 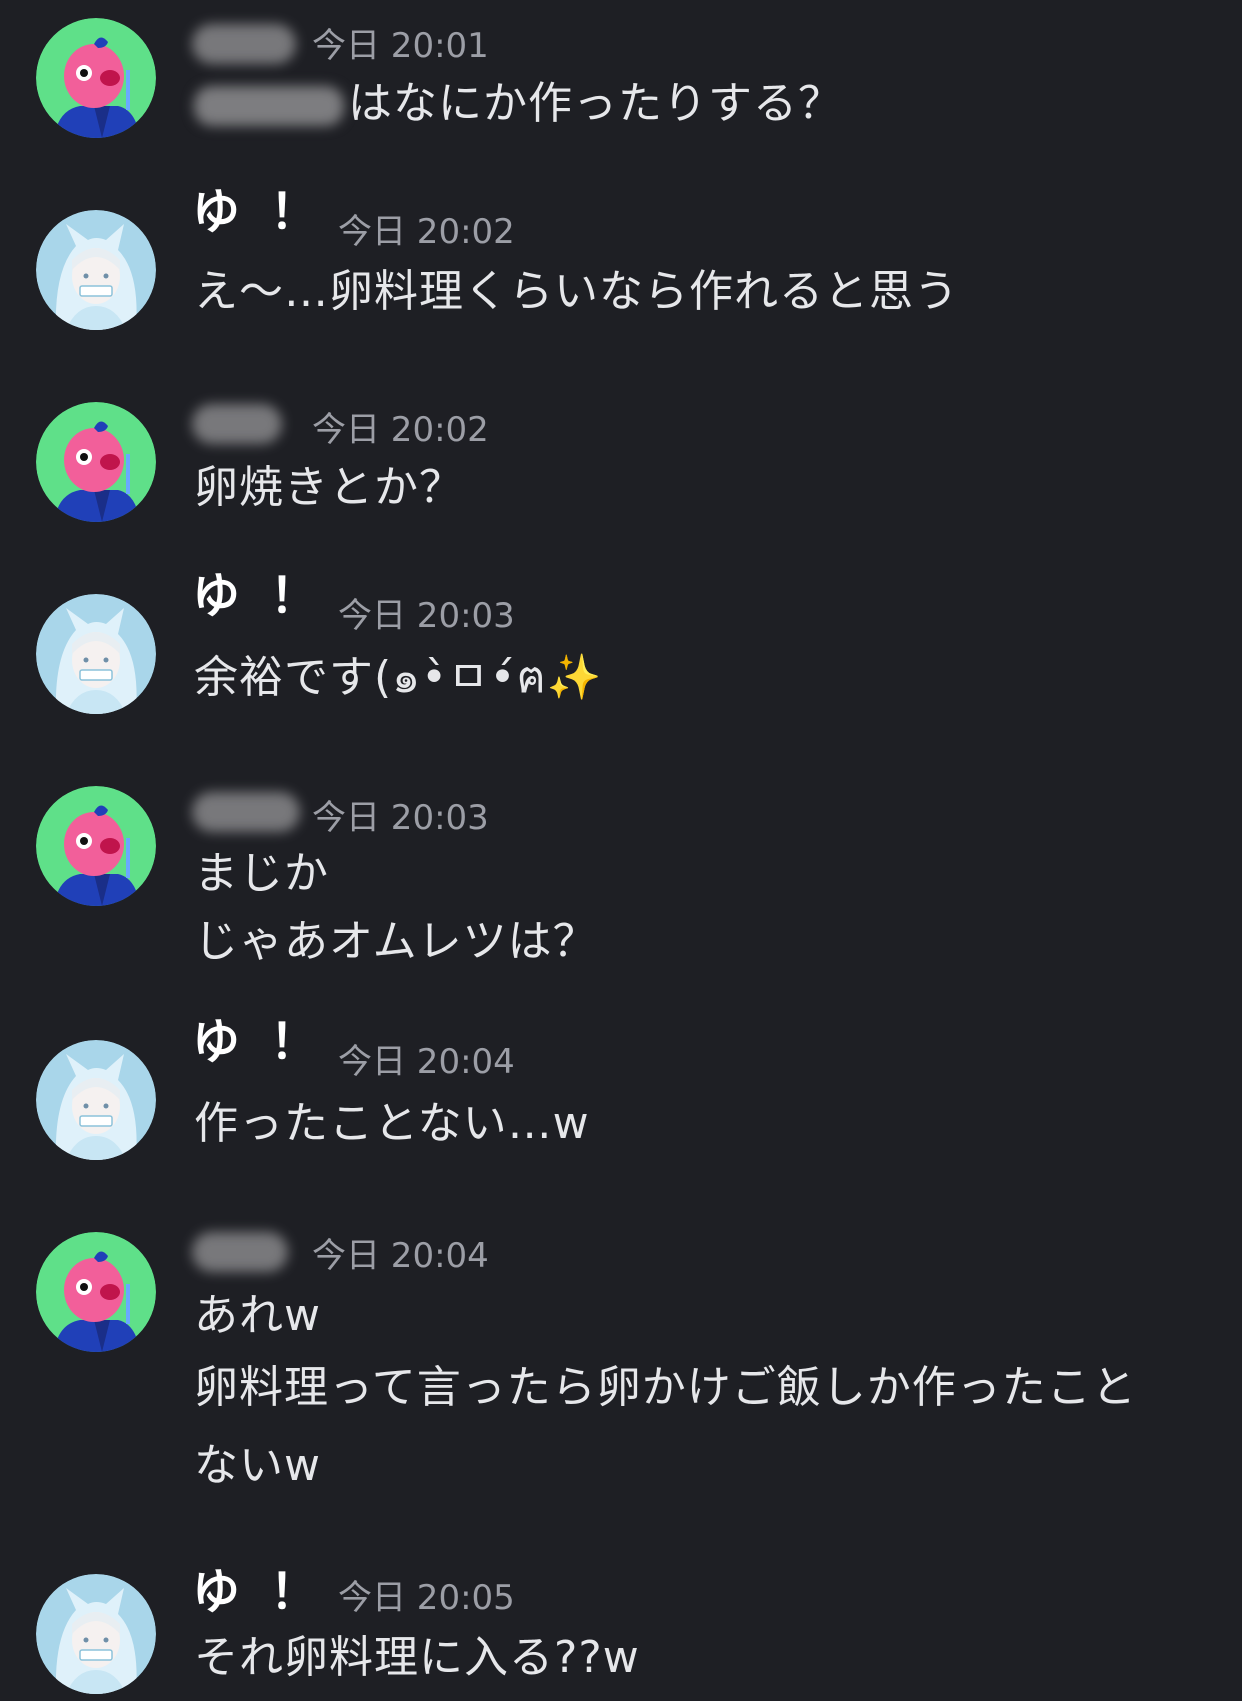 What do you see at coordinates (392, 1123) in the screenshot?
I see `message-text-line: 作ったことない…w` at bounding box center [392, 1123].